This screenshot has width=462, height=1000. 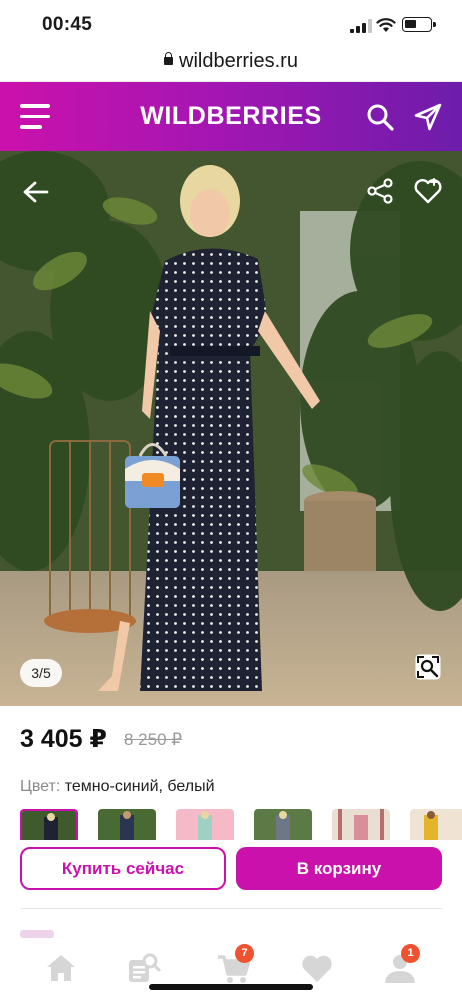 I want to click on lock-icon, so click(x=169, y=58).